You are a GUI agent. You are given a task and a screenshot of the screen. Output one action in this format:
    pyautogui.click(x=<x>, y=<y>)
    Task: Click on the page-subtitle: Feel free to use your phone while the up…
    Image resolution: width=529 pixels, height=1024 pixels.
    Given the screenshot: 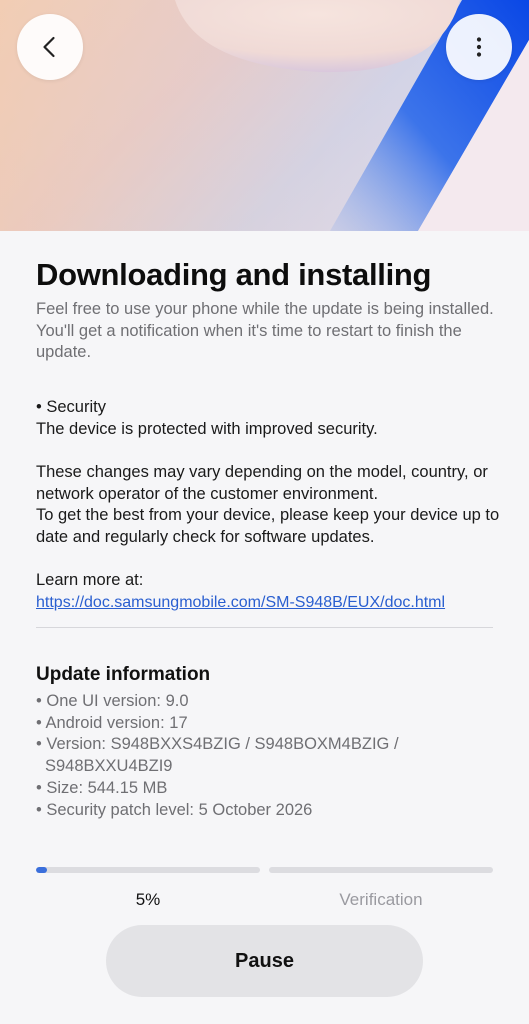 What is the action you would take?
    pyautogui.click(x=265, y=330)
    